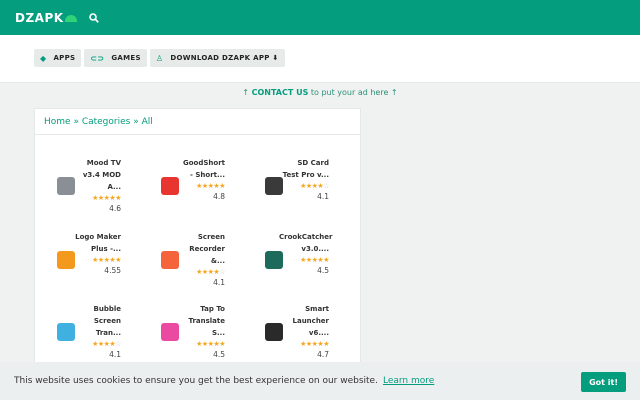  I want to click on top-bar: DZAPK, so click(320, 17).